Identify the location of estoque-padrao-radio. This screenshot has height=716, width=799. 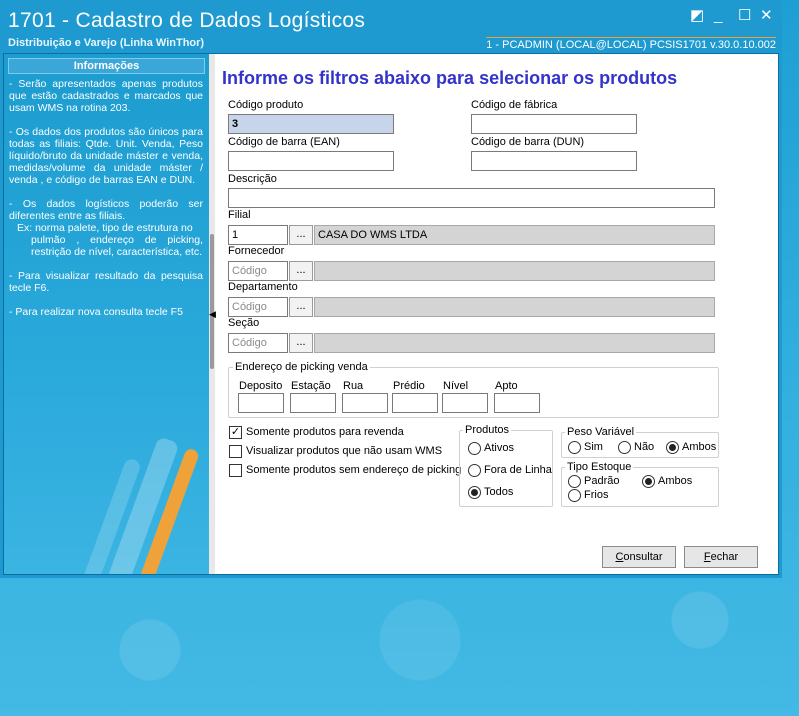
(574, 481).